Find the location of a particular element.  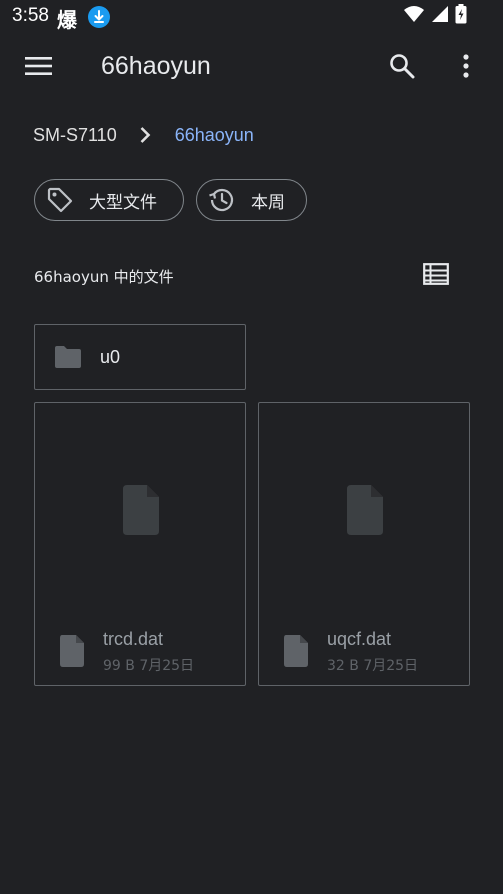

list-view-icon is located at coordinates (436, 276).